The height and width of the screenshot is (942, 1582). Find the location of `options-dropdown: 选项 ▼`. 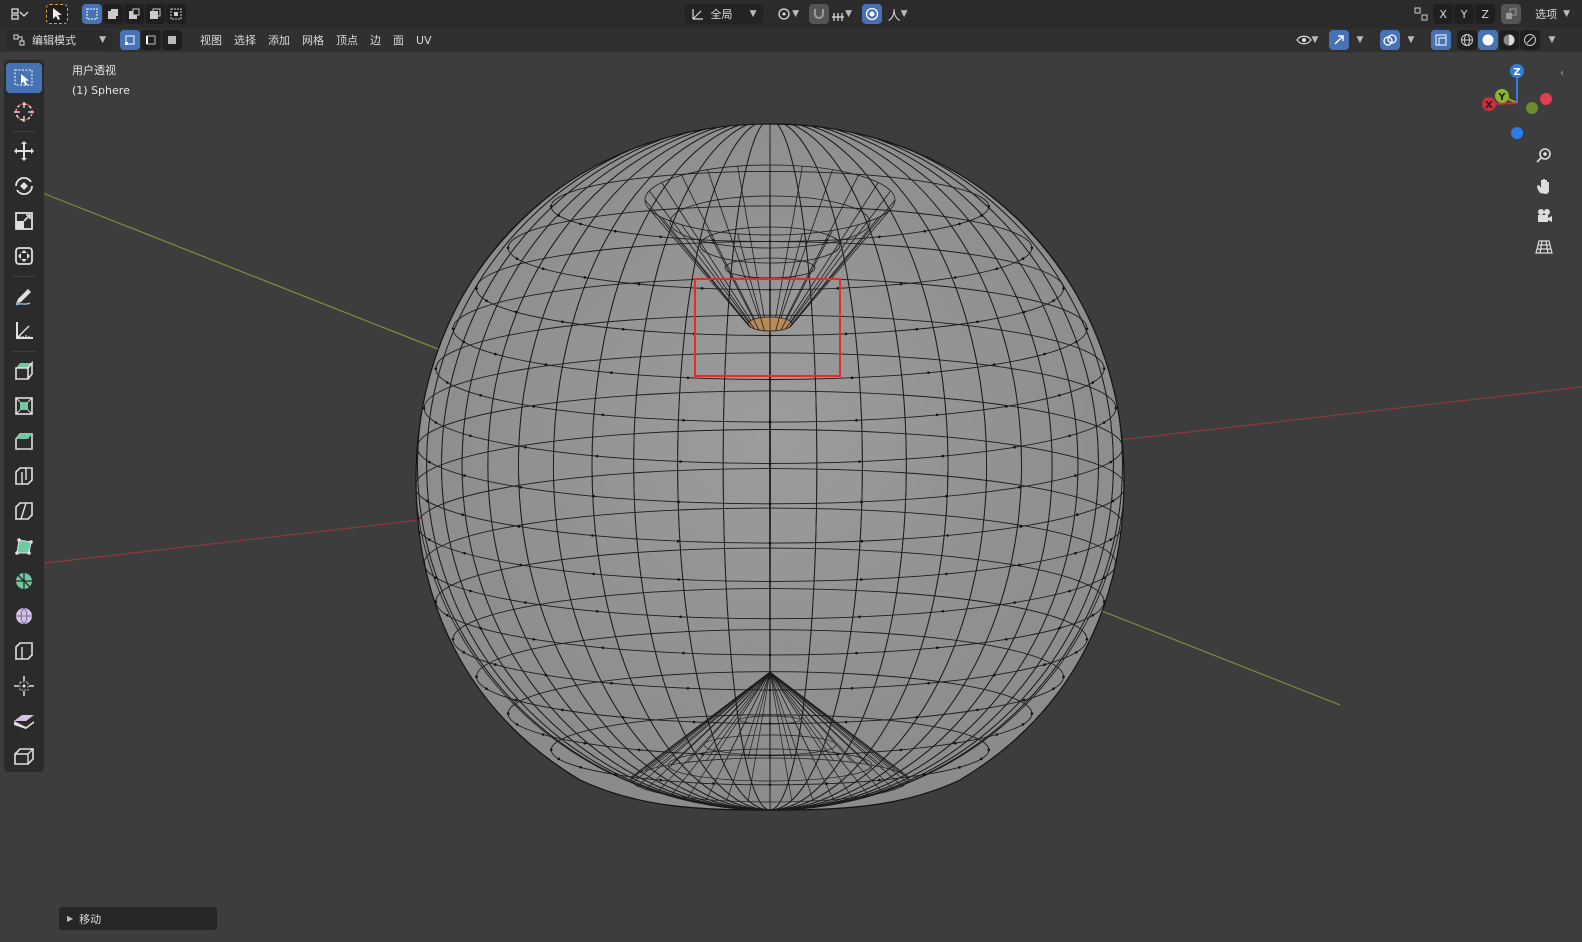

options-dropdown: 选项 ▼ is located at coordinates (1552, 14).